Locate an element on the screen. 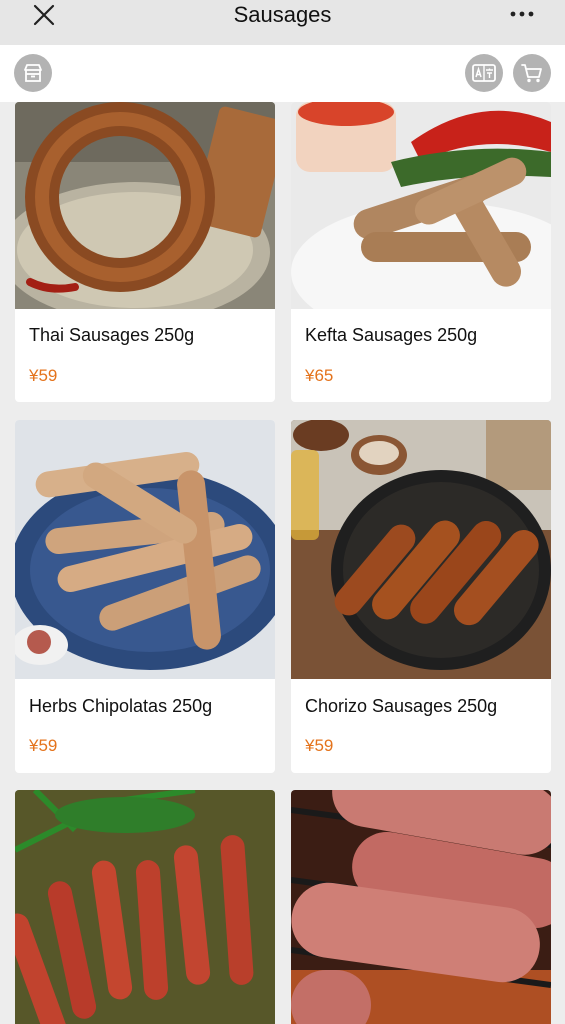 The image size is (565, 1024). navigation-bar: Sausages is located at coordinates (282, 22).